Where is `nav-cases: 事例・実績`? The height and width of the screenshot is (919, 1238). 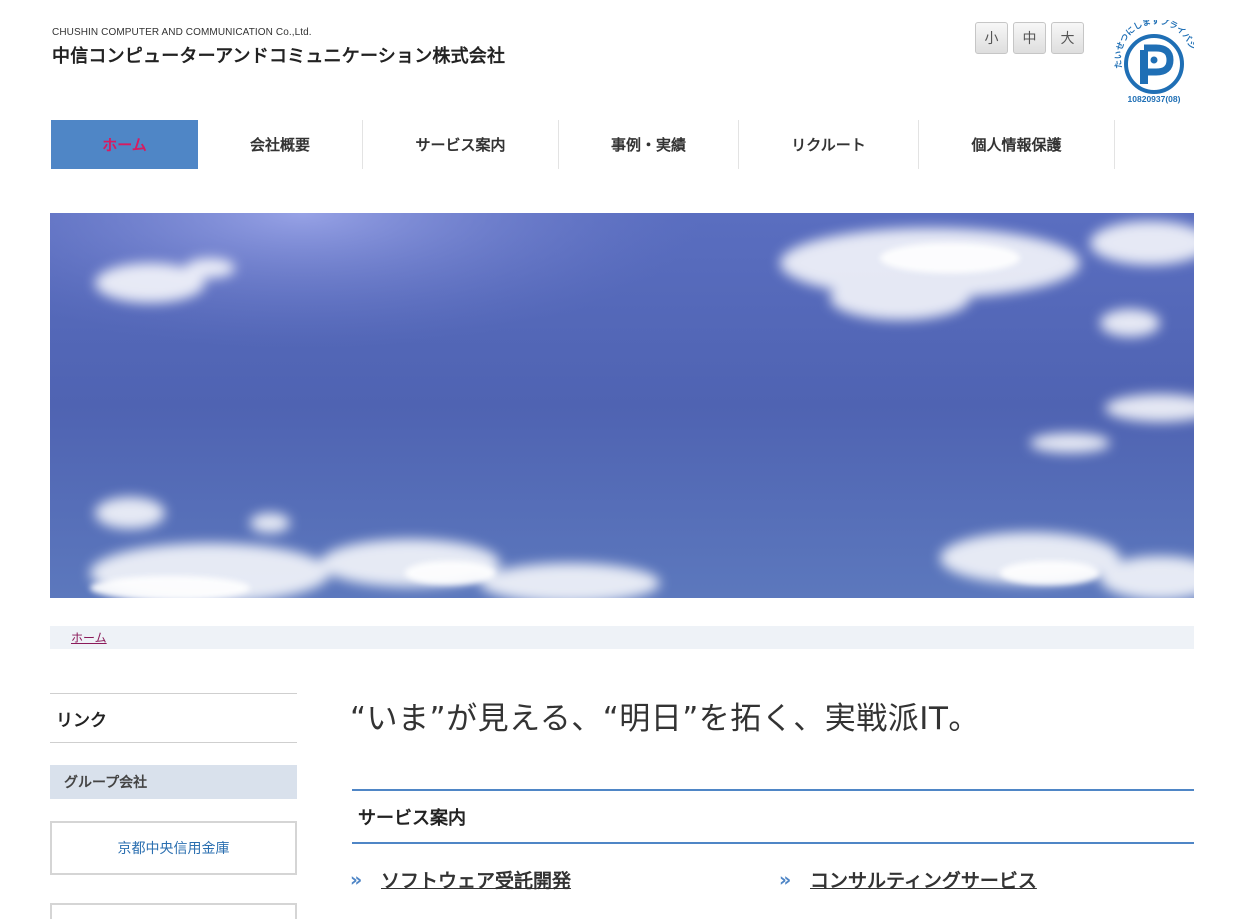 nav-cases: 事例・実績 is located at coordinates (649, 144).